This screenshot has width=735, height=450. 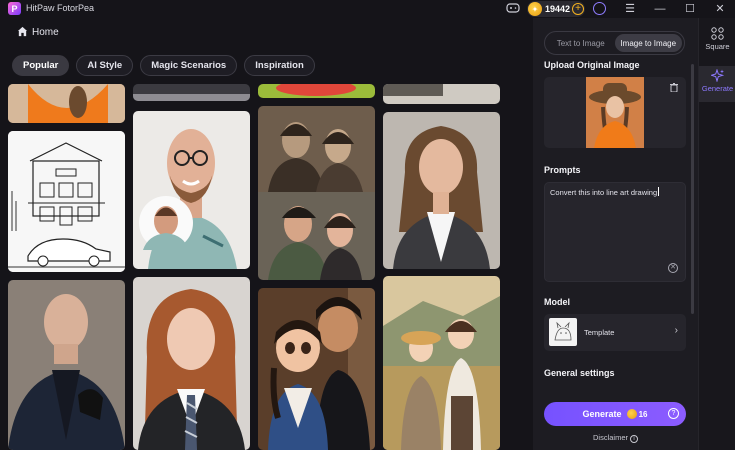 What do you see at coordinates (441, 190) in the screenshot?
I see `gallery-item-woman-blazer-portrait` at bounding box center [441, 190].